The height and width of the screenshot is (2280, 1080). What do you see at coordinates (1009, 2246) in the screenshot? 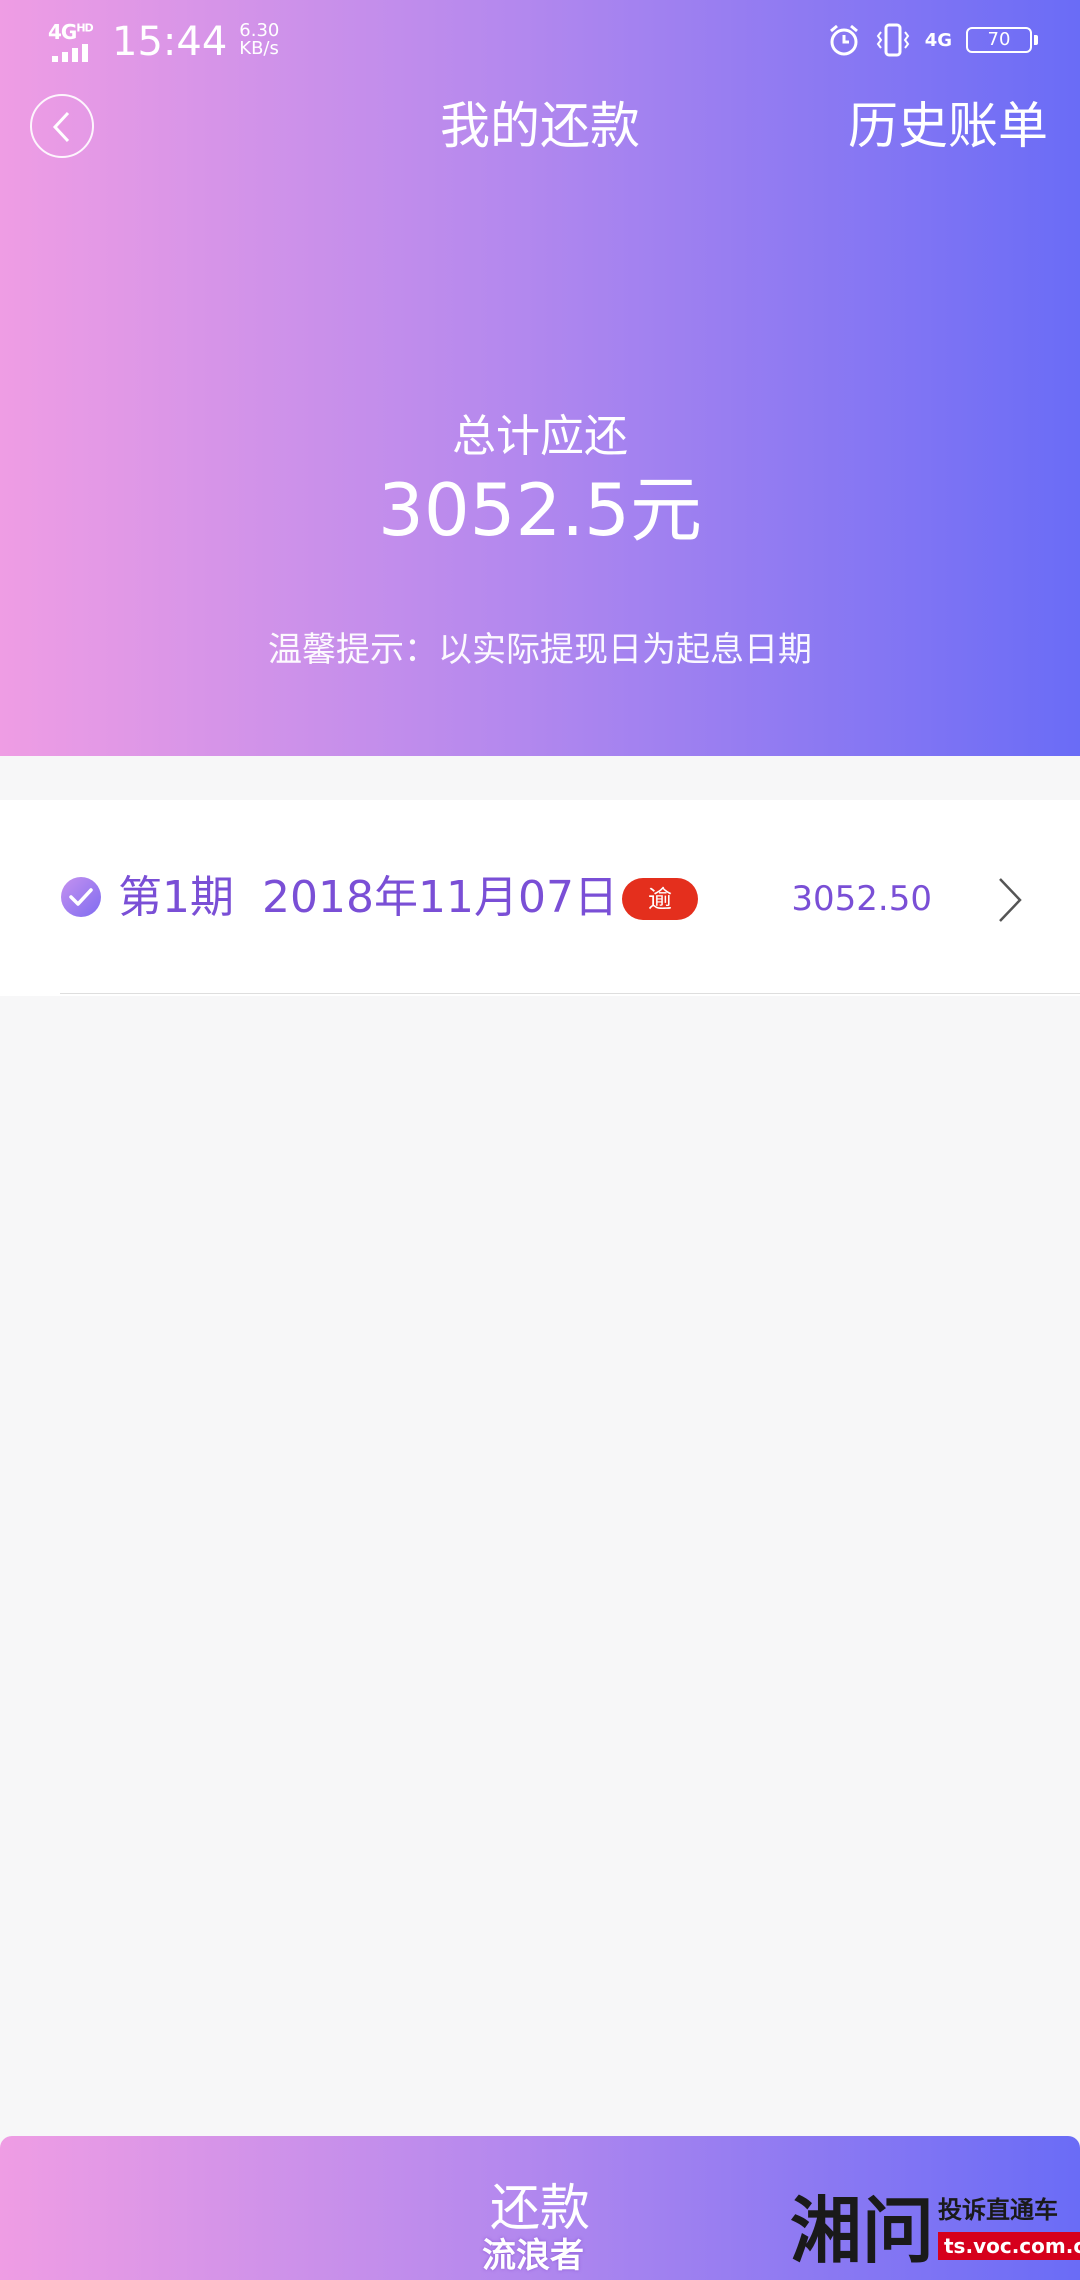
I see `watermark-url: ts.voc.com.cn` at bounding box center [1009, 2246].